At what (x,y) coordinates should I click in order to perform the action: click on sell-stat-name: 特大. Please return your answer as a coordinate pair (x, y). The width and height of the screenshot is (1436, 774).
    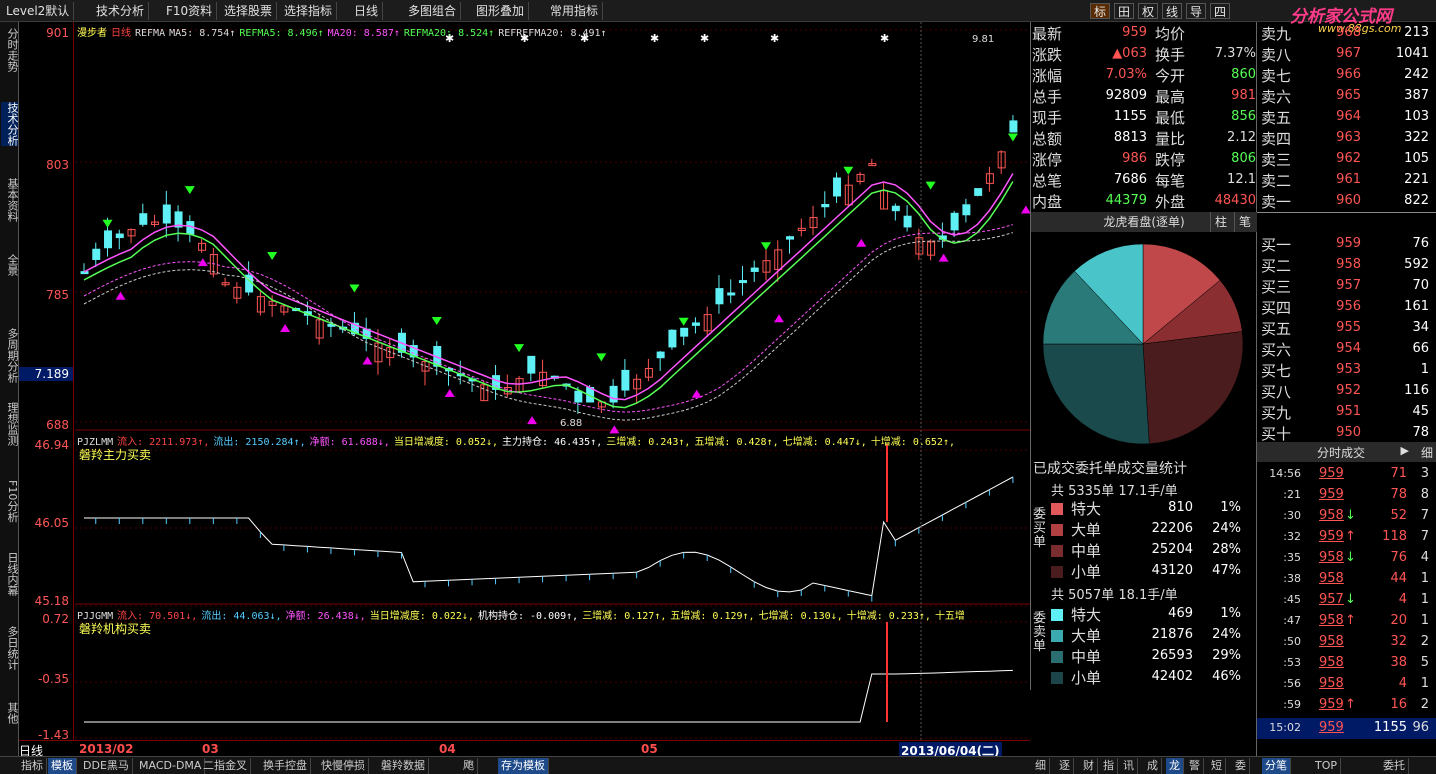
    Looking at the image, I should click on (1086, 615).